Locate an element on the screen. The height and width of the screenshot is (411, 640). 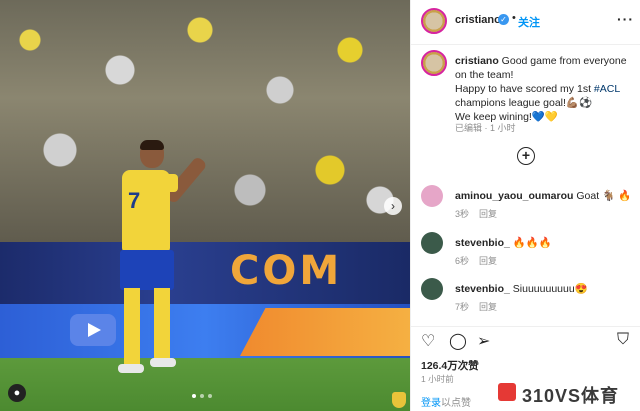
like-count: 126.4万次赞 is located at coordinates (450, 365).